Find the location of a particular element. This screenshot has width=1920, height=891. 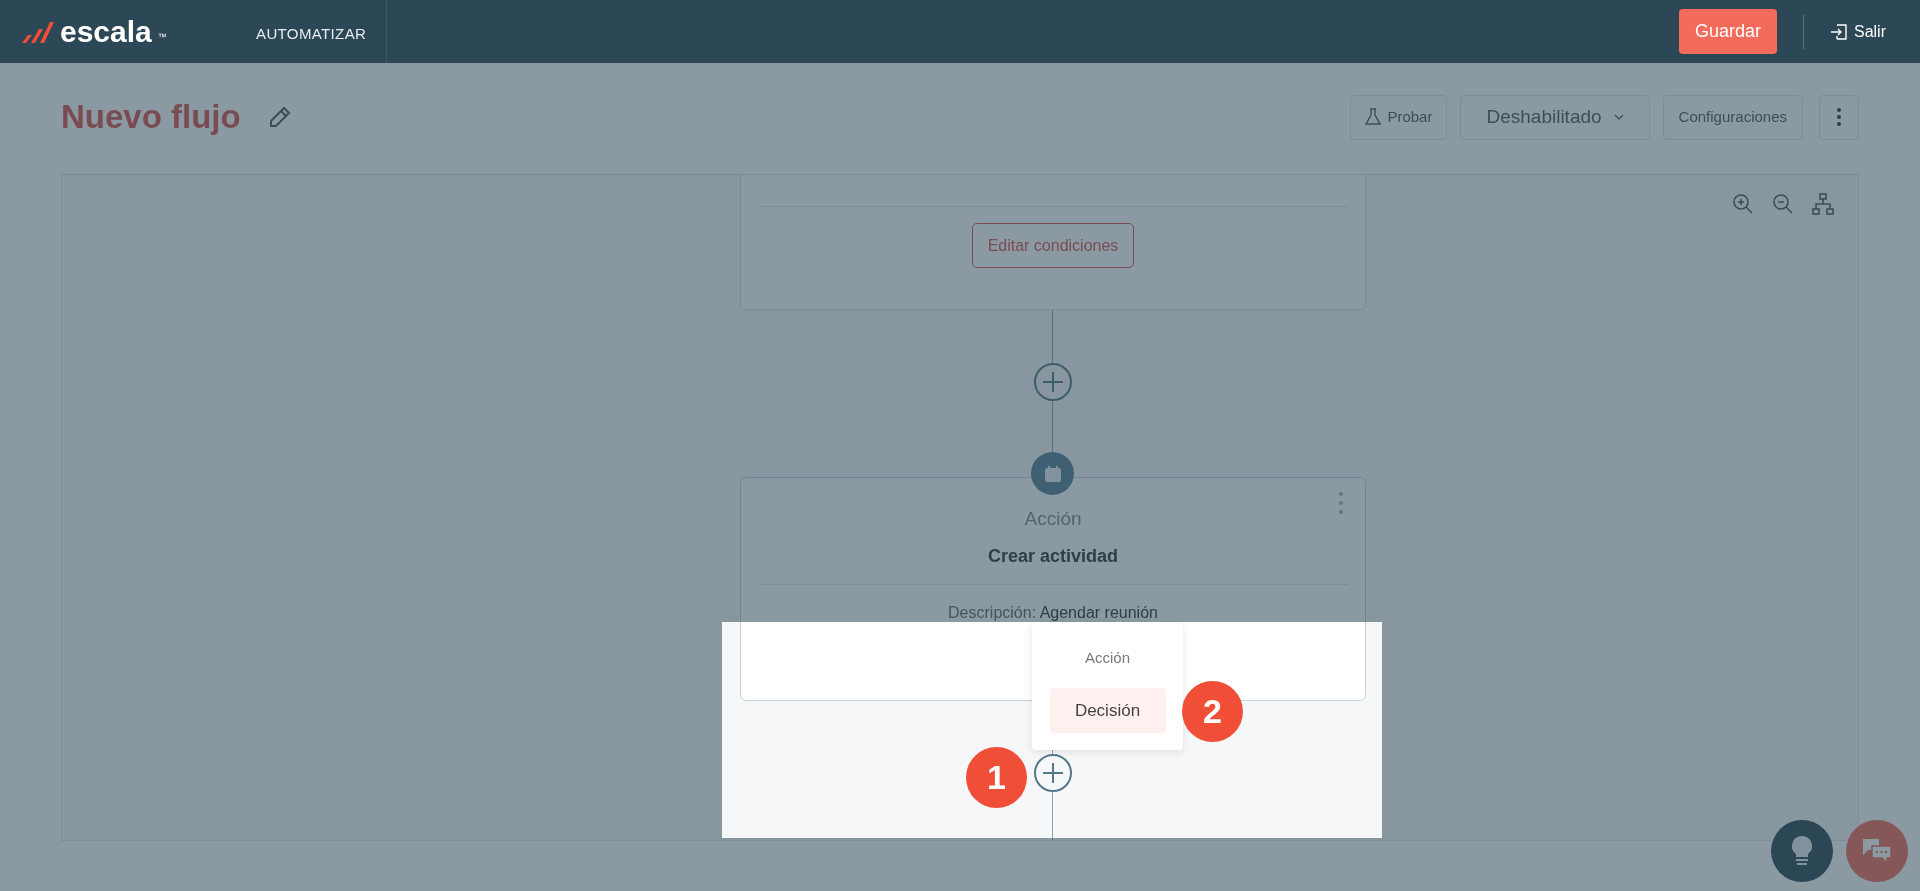

menu-item: Acción is located at coordinates (1107, 658).